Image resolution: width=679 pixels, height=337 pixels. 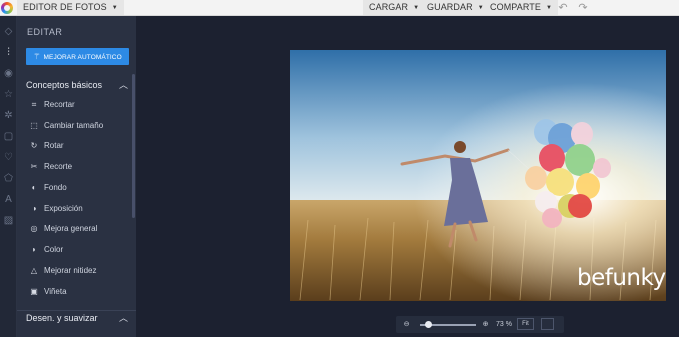 What do you see at coordinates (70, 270) in the screenshot?
I see `tool-label: Mejorar nitidez` at bounding box center [70, 270].